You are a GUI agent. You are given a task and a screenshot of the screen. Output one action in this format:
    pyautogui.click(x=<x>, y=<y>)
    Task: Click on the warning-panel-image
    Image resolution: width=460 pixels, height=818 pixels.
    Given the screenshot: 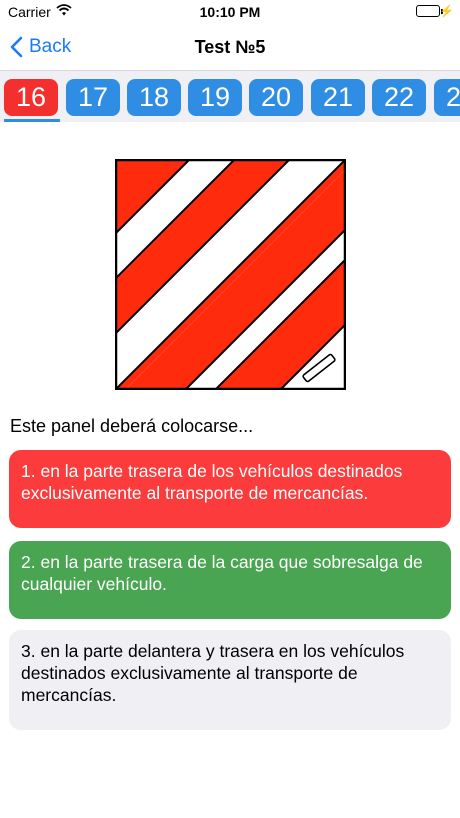 What is the action you would take?
    pyautogui.click(x=230, y=274)
    